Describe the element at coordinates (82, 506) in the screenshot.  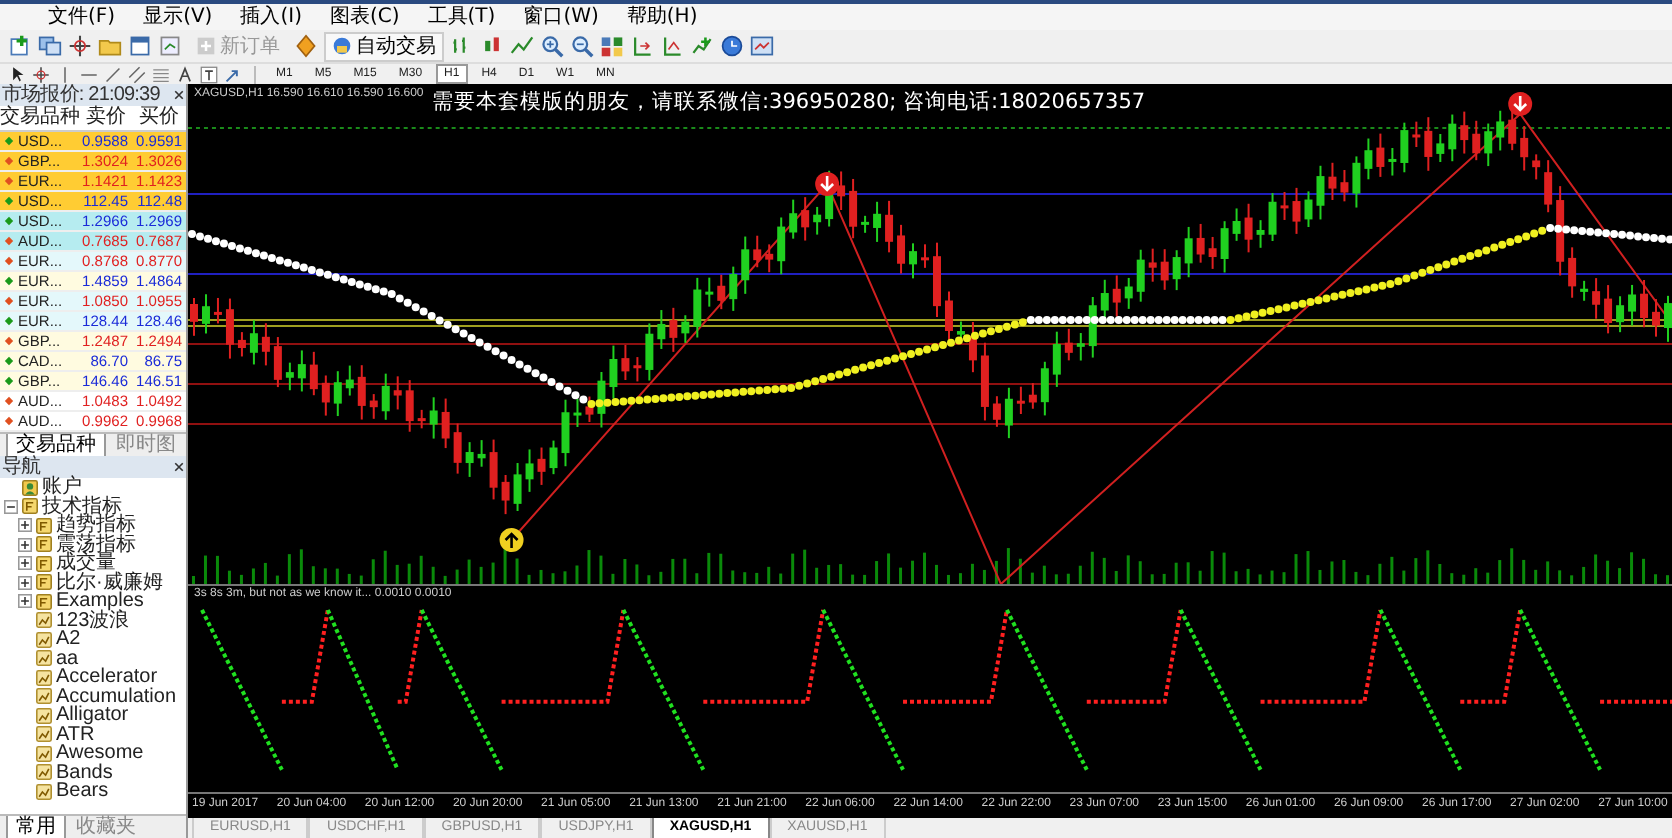
I see `navigator-item: 技术指标` at that location.